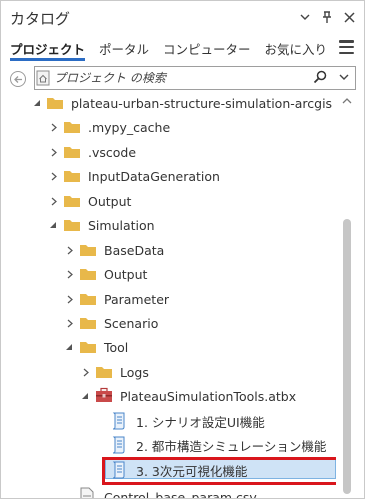  I want to click on tree-item-label: Logs, so click(134, 372).